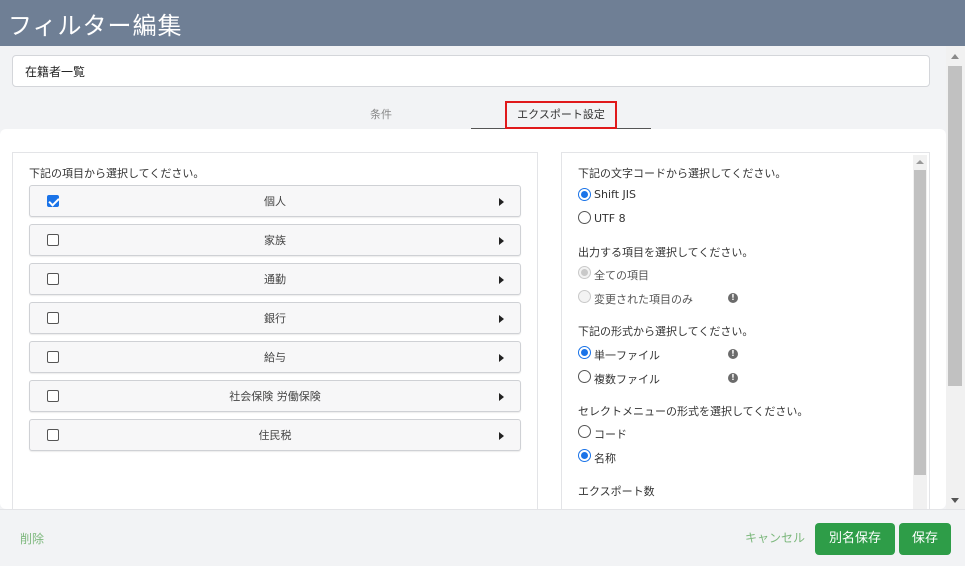 This screenshot has width=965, height=566. Describe the element at coordinates (584, 431) in the screenshot. I see `radio-code` at that location.